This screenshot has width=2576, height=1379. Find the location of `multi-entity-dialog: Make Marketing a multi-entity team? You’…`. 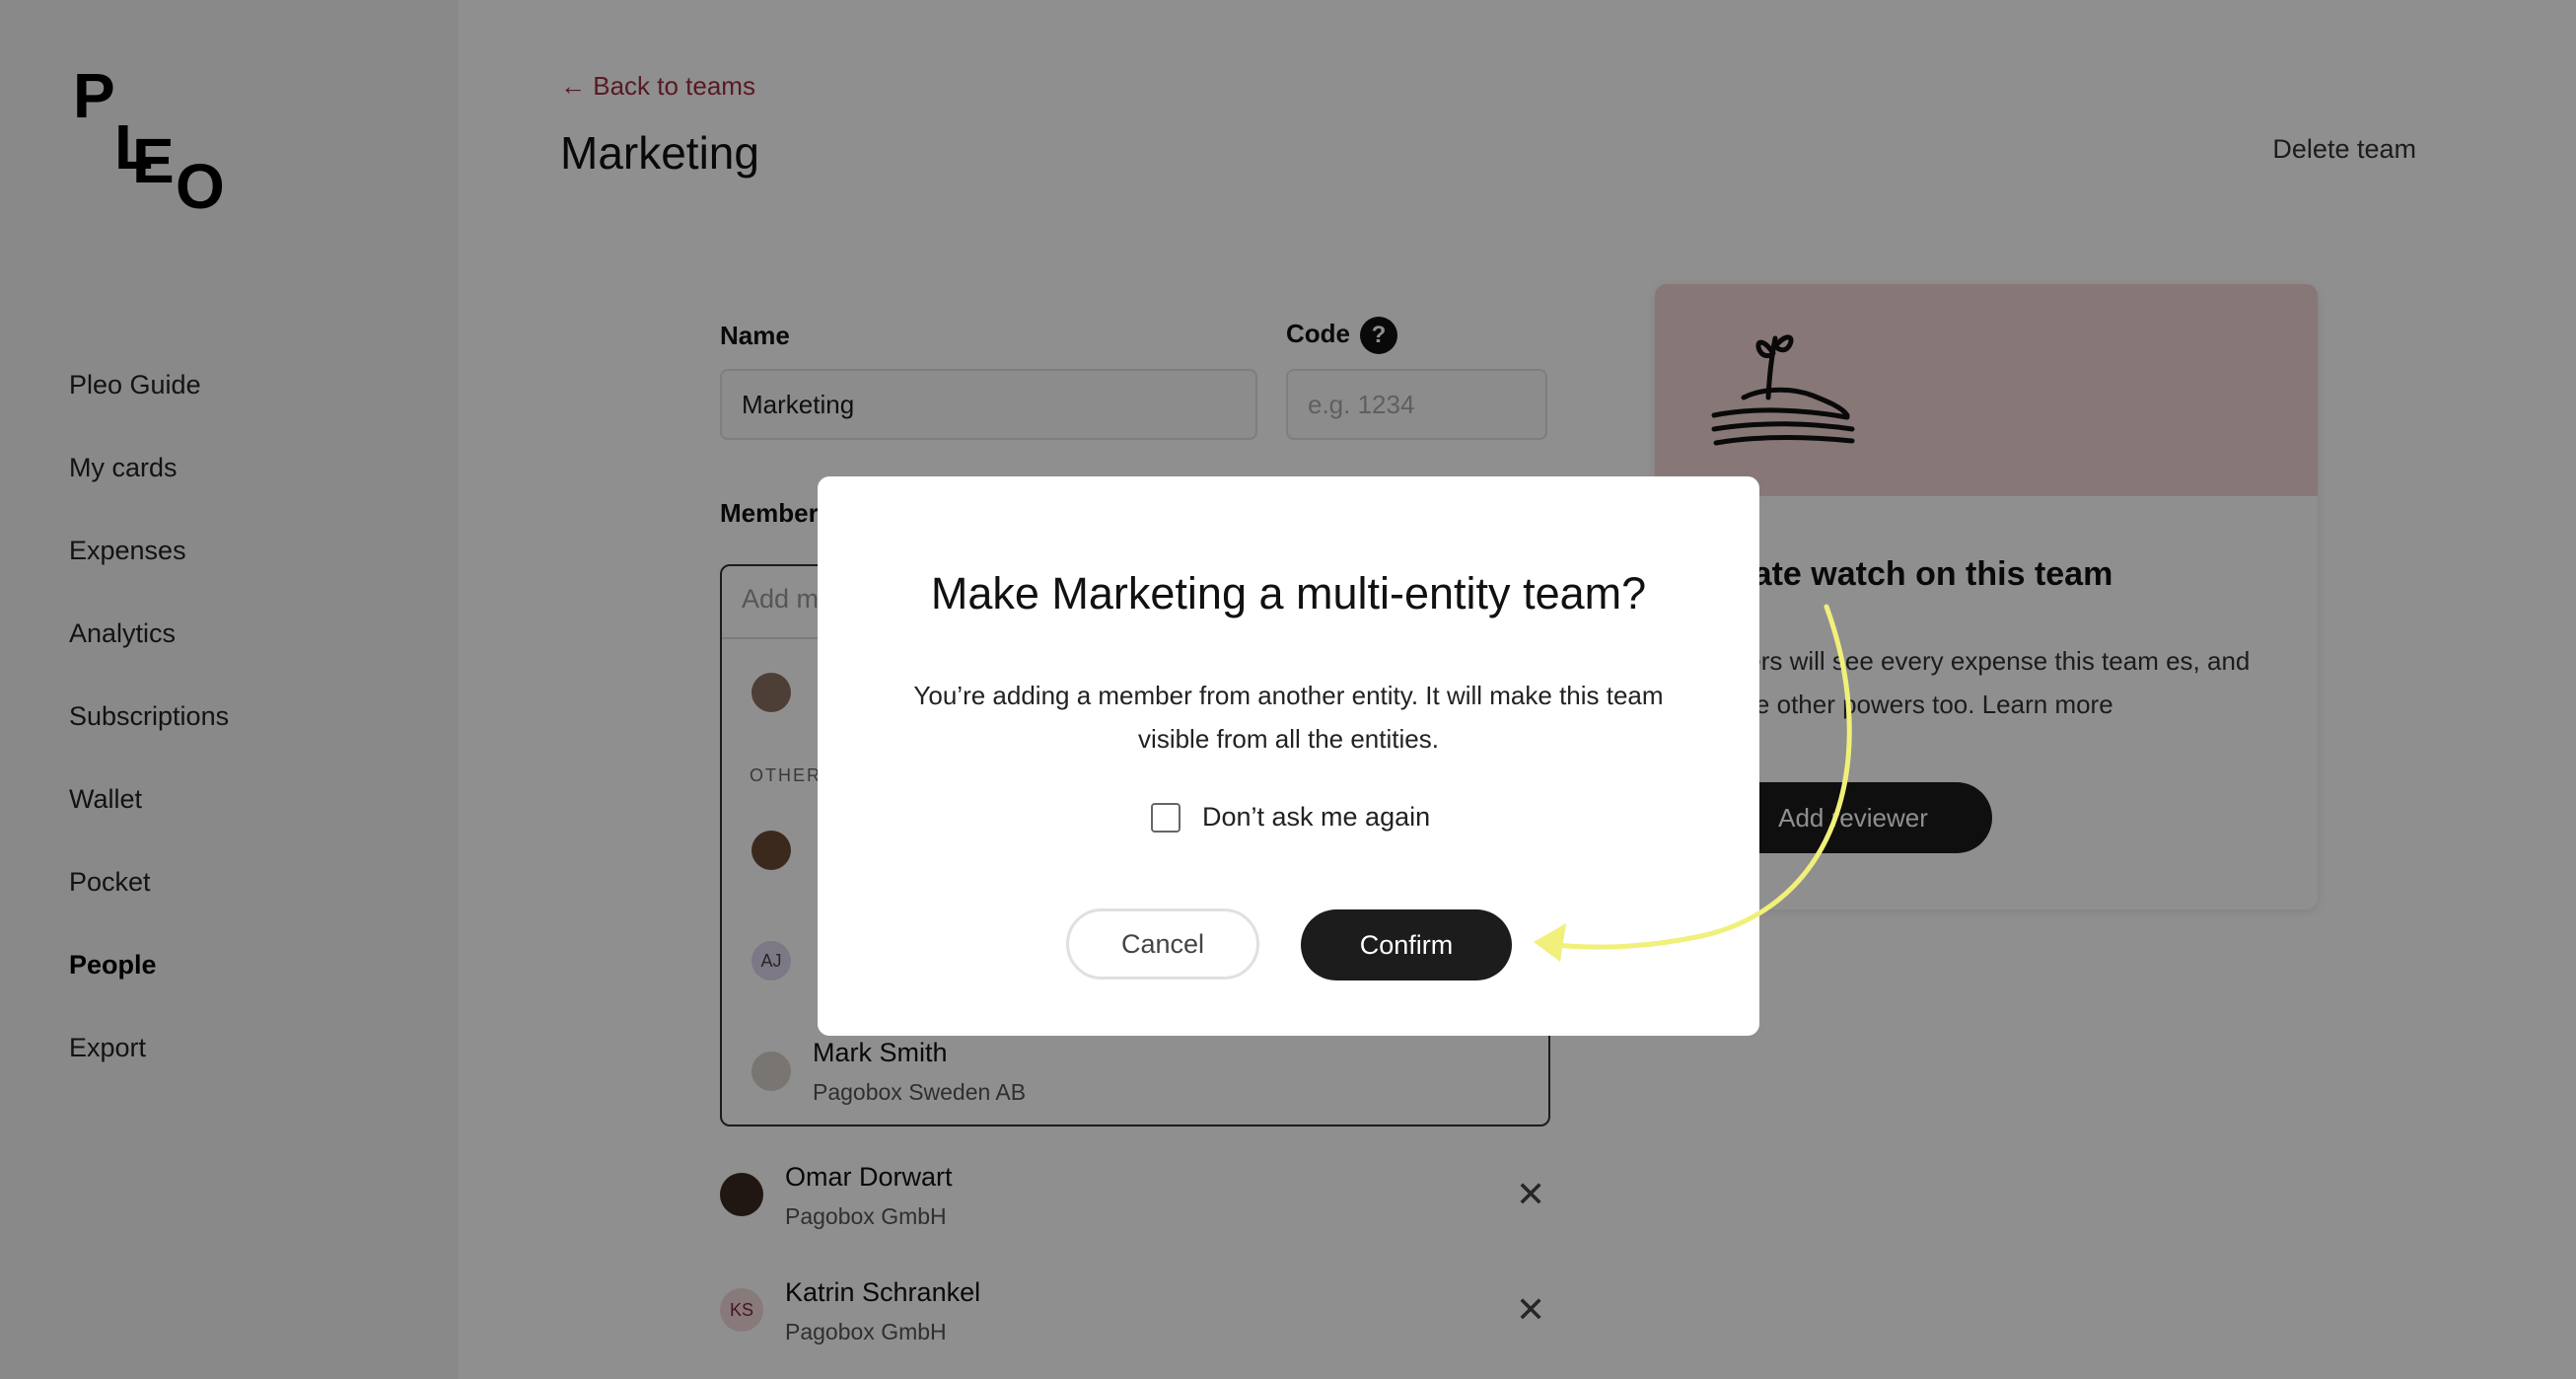

multi-entity-dialog: Make Marketing a multi-entity team? You’… is located at coordinates (1289, 756).